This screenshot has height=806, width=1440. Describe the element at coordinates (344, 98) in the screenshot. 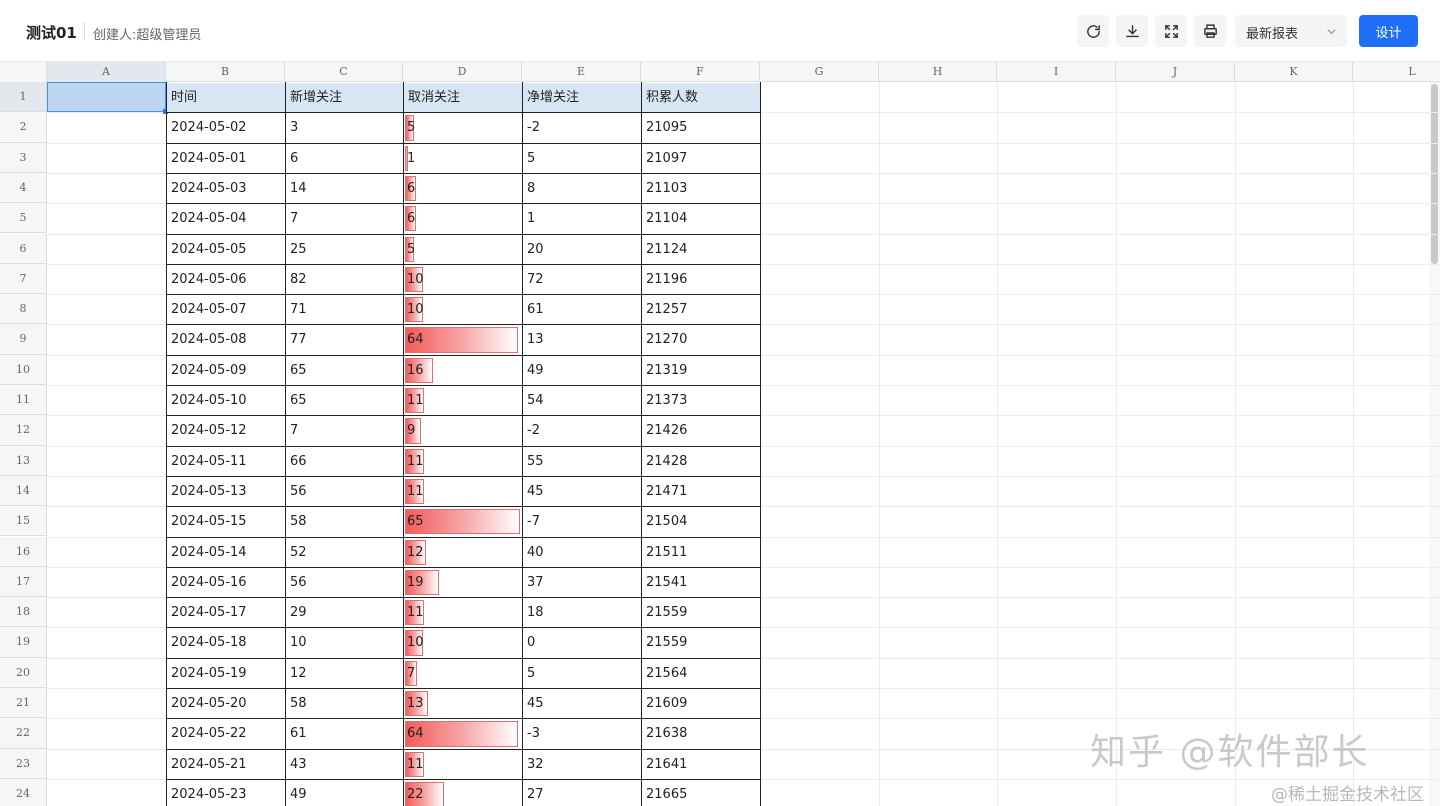

I see `table-header-cell: 新增关注` at that location.